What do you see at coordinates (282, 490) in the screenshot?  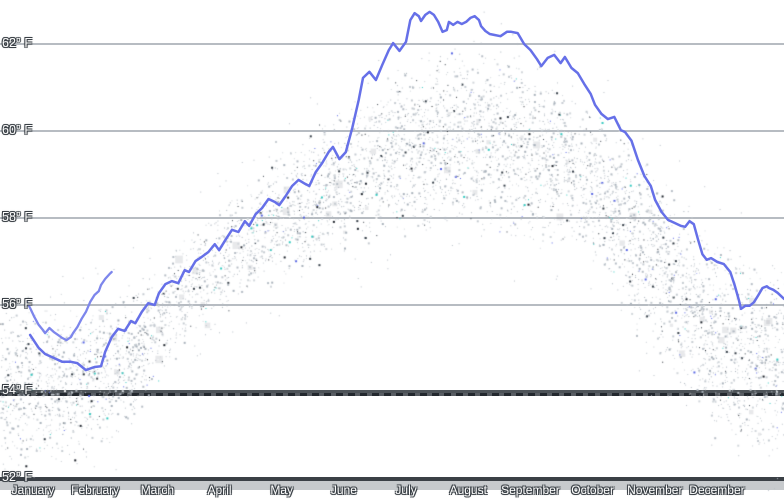 I see `x-axis-label-may: May` at bounding box center [282, 490].